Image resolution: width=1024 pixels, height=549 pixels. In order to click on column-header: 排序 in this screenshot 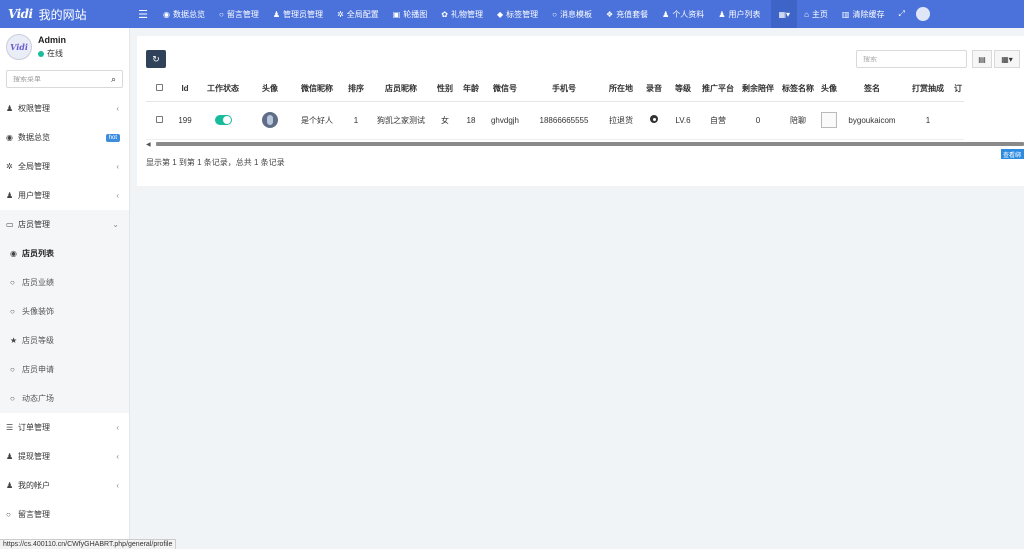, I will do `click(356, 89)`.